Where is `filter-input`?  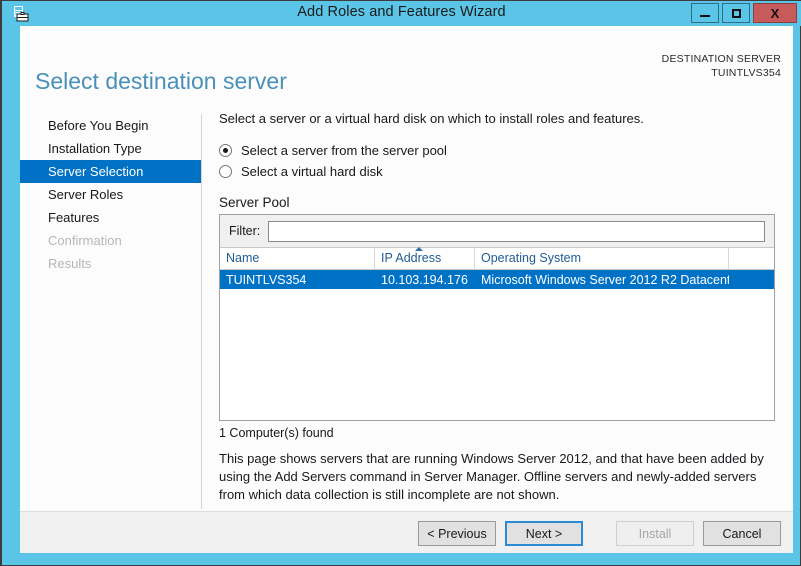
filter-input is located at coordinates (516, 231).